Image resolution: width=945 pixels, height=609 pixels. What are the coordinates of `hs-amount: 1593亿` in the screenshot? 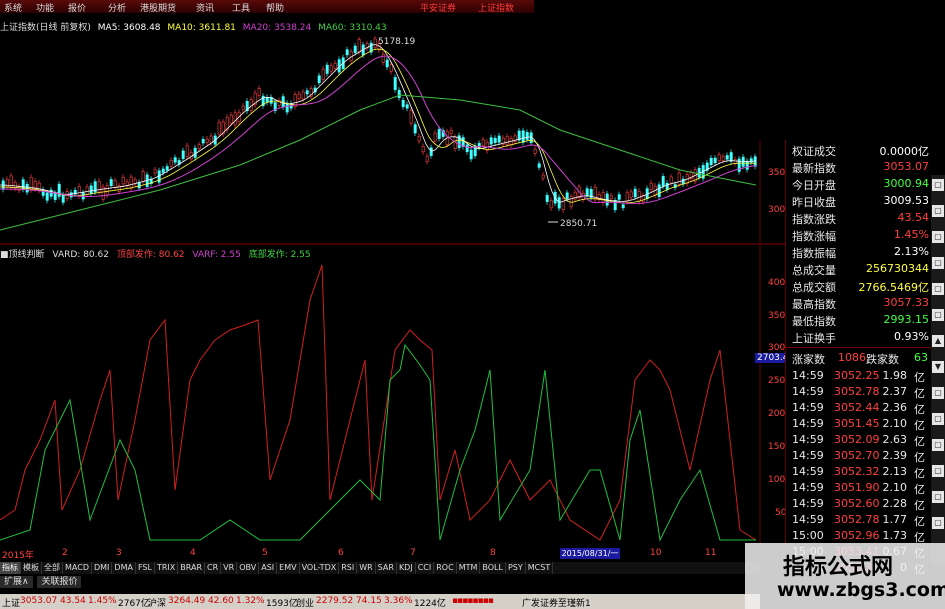 It's located at (282, 604).